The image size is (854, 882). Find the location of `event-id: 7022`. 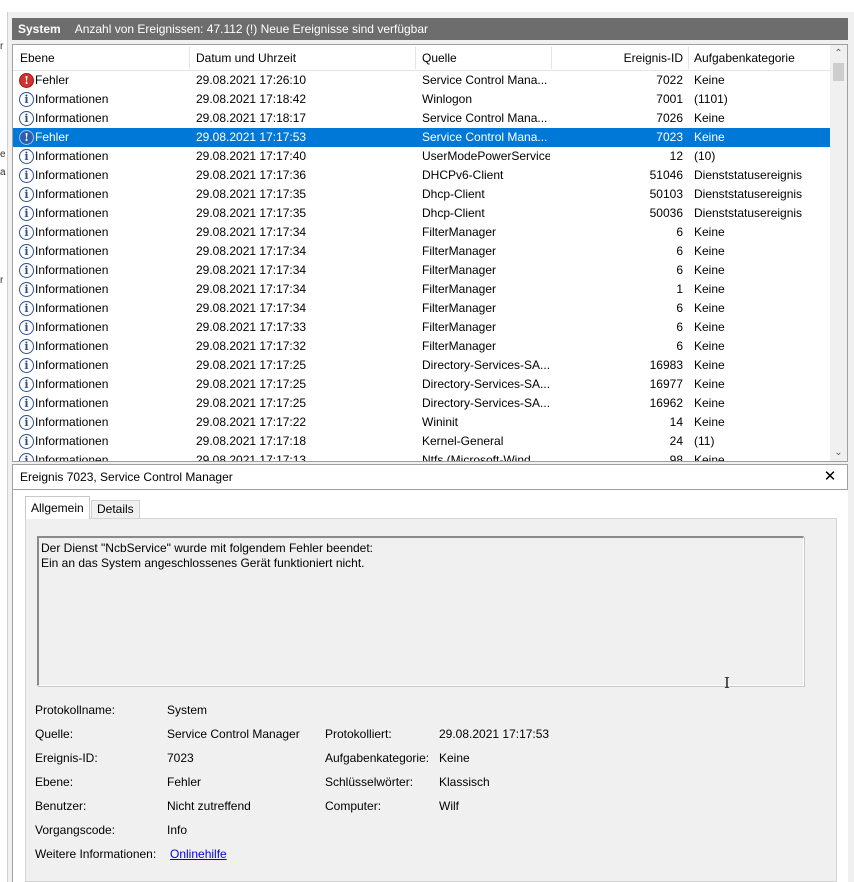

event-id: 7022 is located at coordinates (669, 80).